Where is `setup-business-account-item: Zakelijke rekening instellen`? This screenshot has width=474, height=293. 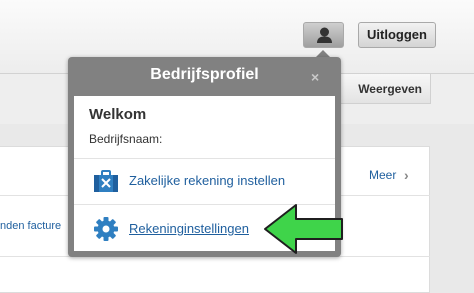
setup-business-account-item: Zakelijke rekening instellen is located at coordinates (204, 180).